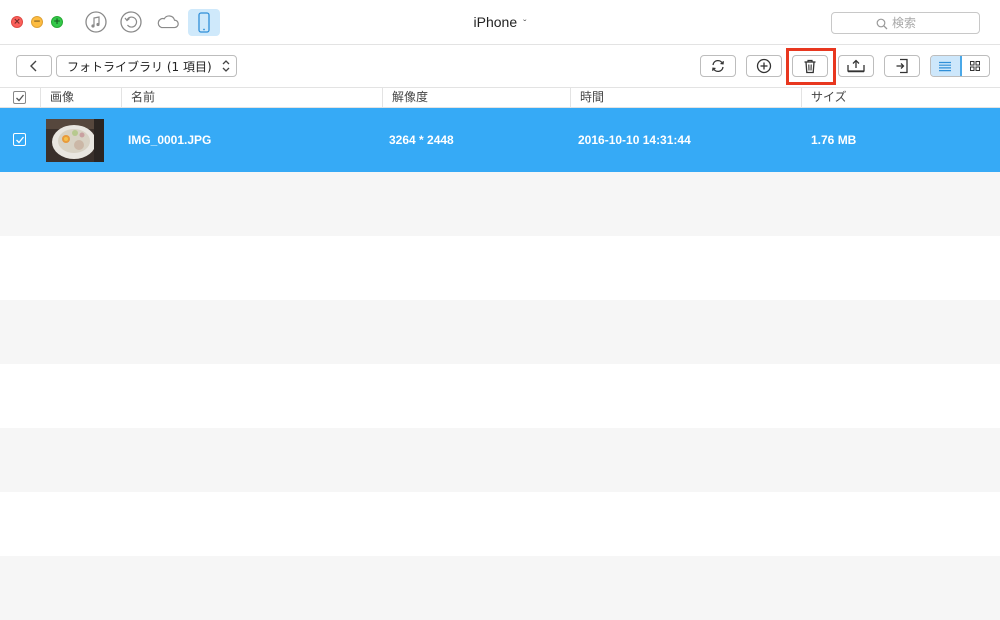 The image size is (1000, 620). I want to click on device-selector: iPhone ˇ, so click(500, 22).